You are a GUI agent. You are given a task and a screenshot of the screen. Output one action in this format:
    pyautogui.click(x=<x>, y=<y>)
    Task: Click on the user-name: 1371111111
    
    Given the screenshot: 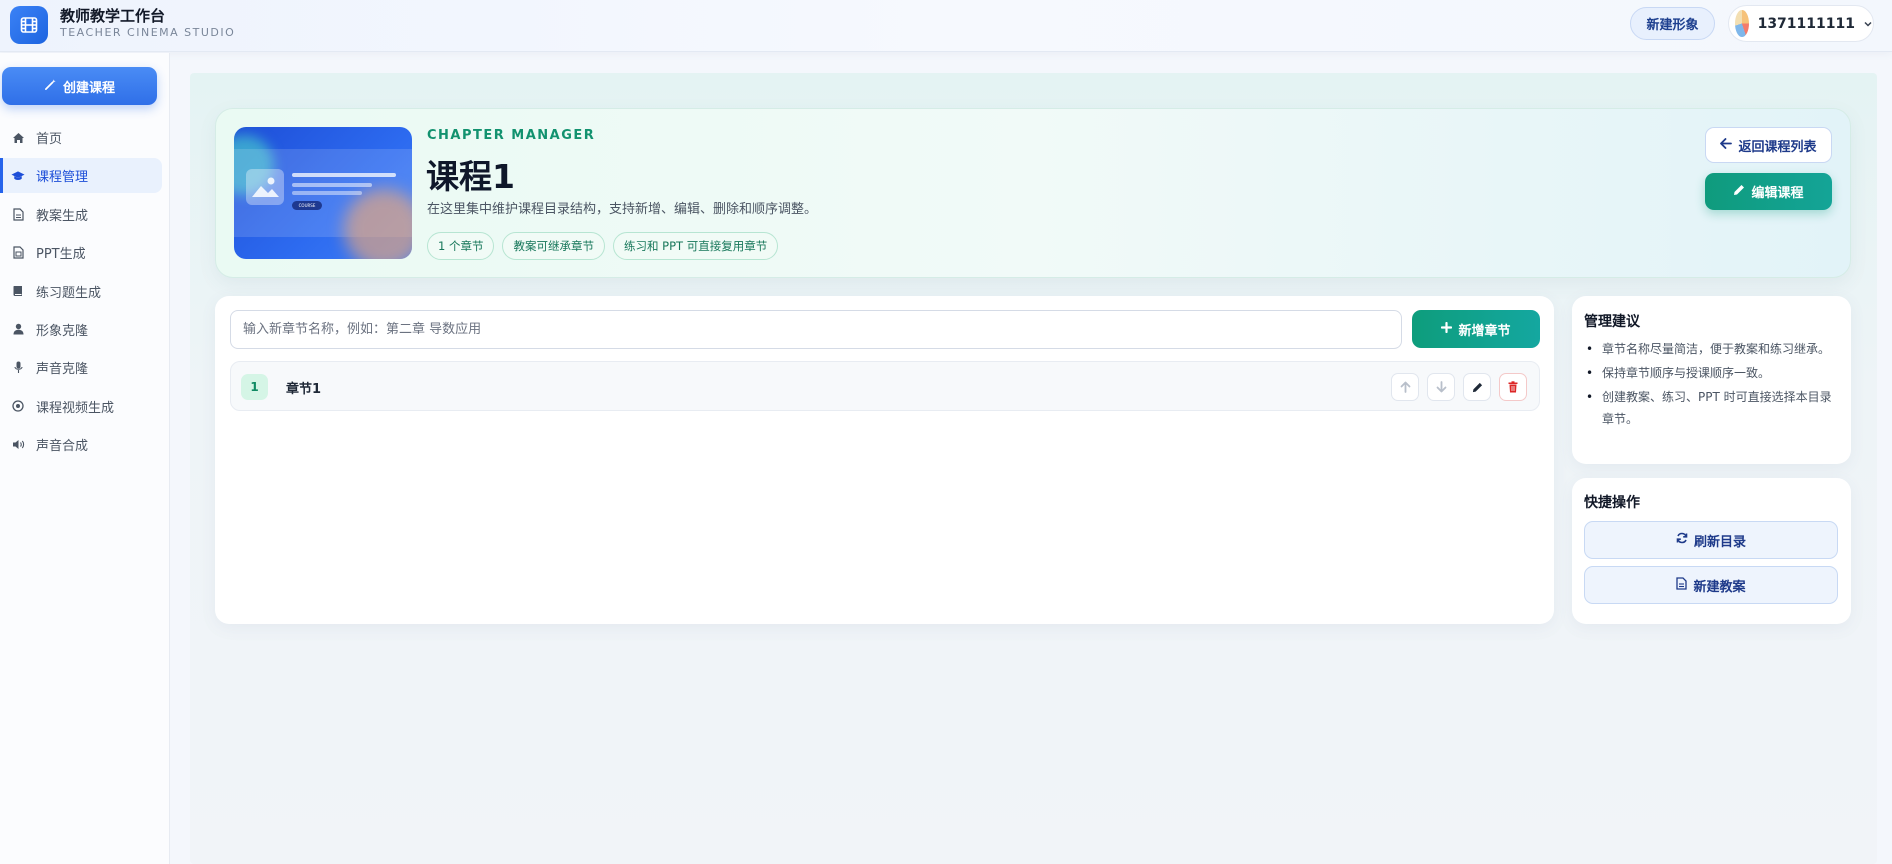 What is the action you would take?
    pyautogui.click(x=1806, y=23)
    